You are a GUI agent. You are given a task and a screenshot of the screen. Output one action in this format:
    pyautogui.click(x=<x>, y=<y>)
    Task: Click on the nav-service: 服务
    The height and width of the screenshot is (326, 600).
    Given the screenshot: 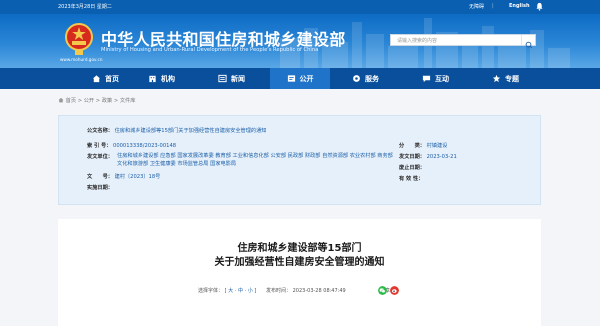 What is the action you would take?
    pyautogui.click(x=365, y=78)
    